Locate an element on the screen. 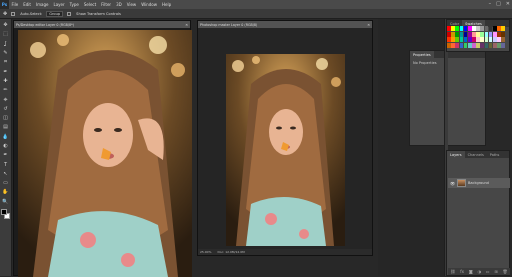 The image size is (512, 277). menu-window: Window is located at coordinates (149, 4).